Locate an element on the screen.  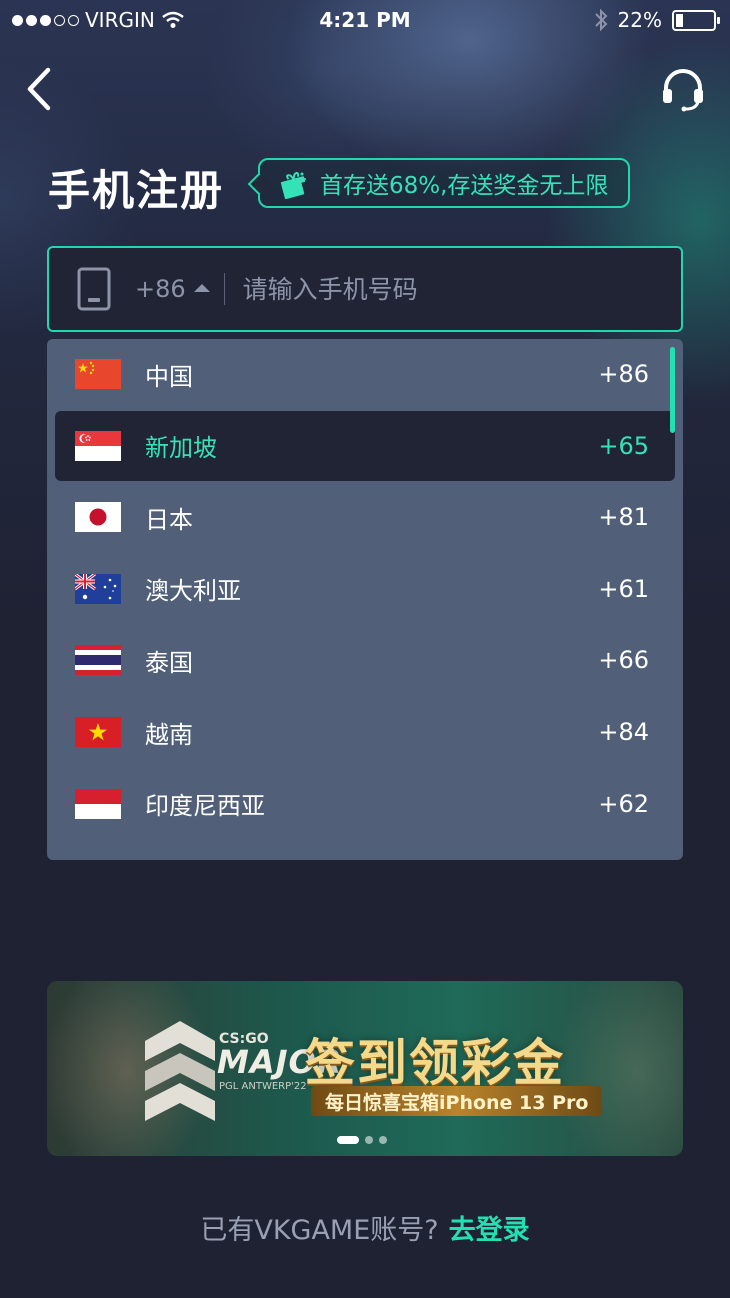
country-row: 日本 +81 is located at coordinates (365, 517).